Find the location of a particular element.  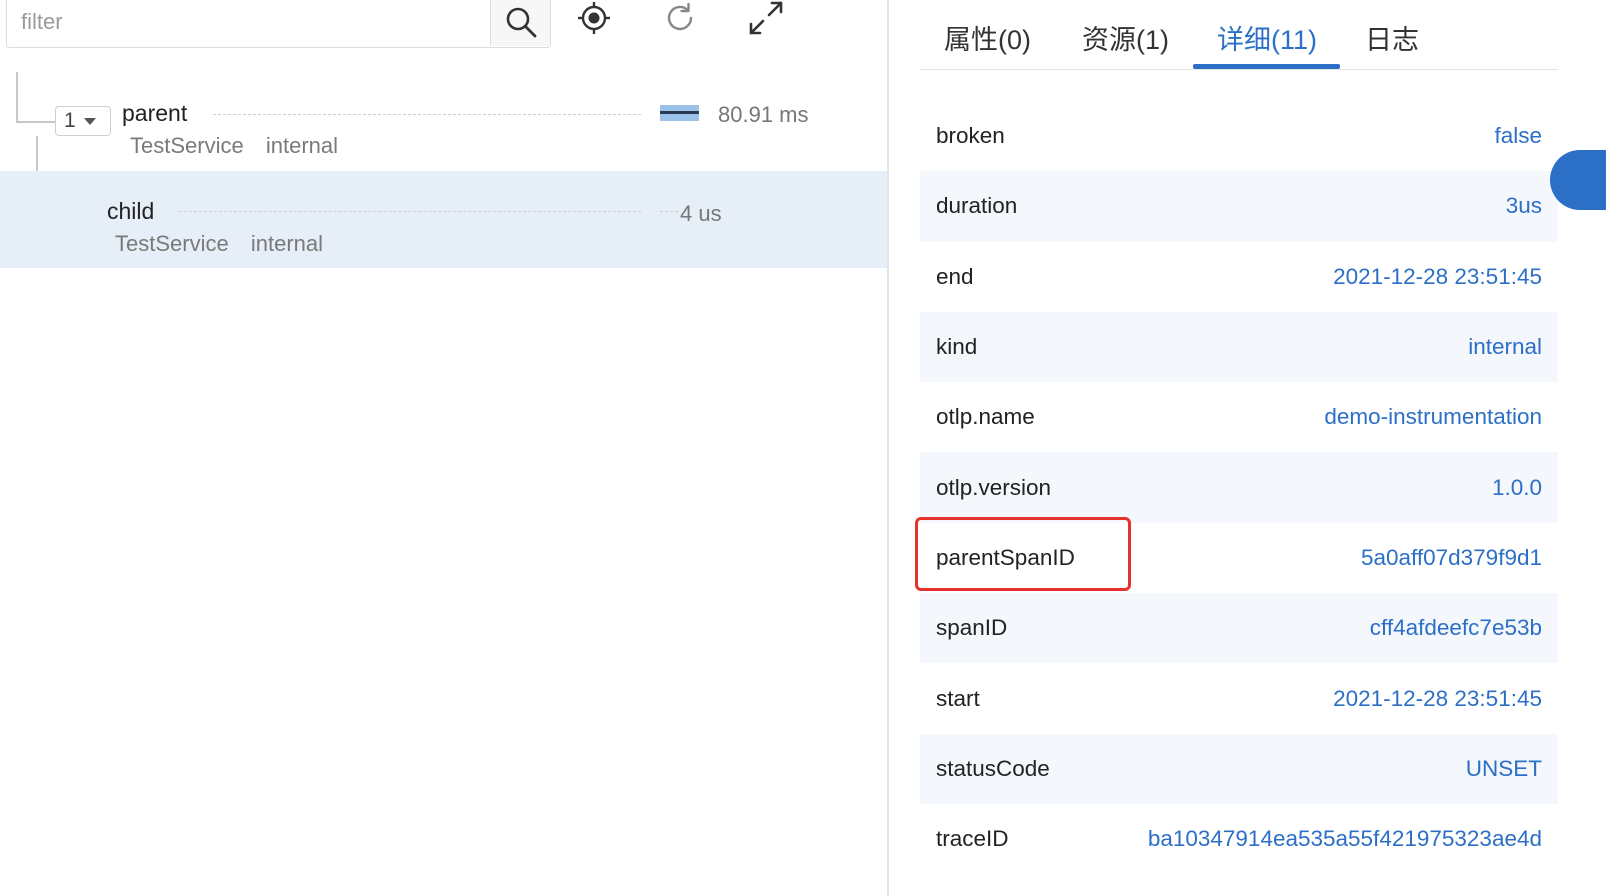

detail-key: traceID is located at coordinates (972, 839).